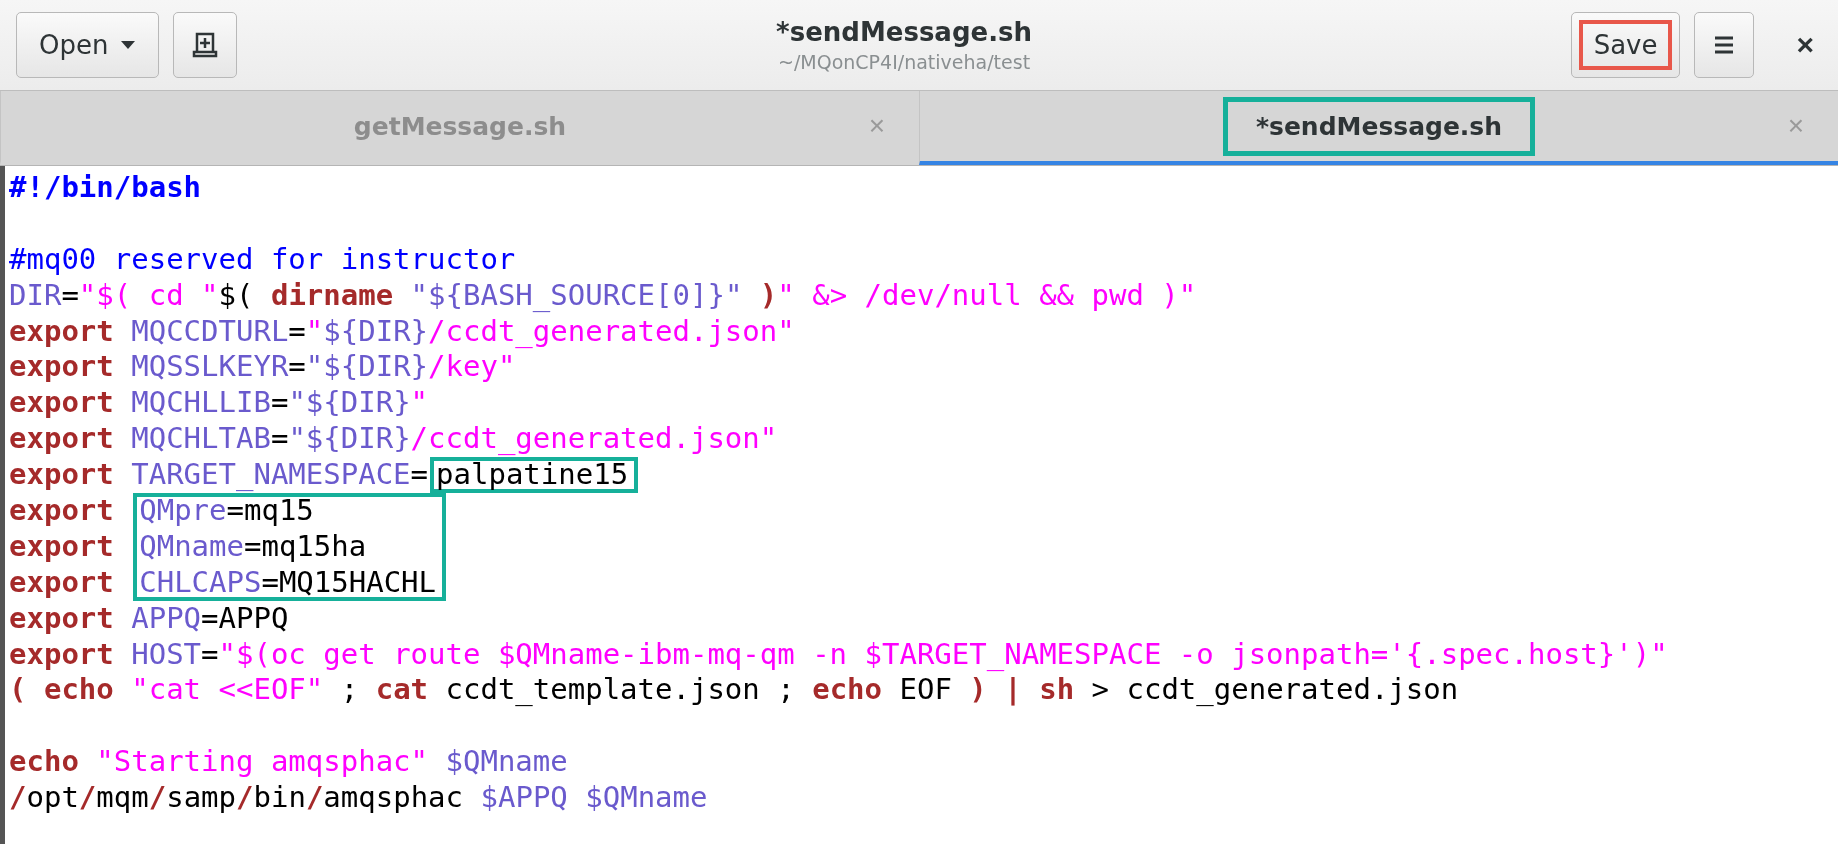  I want to click on open-button: Open, so click(88, 45).